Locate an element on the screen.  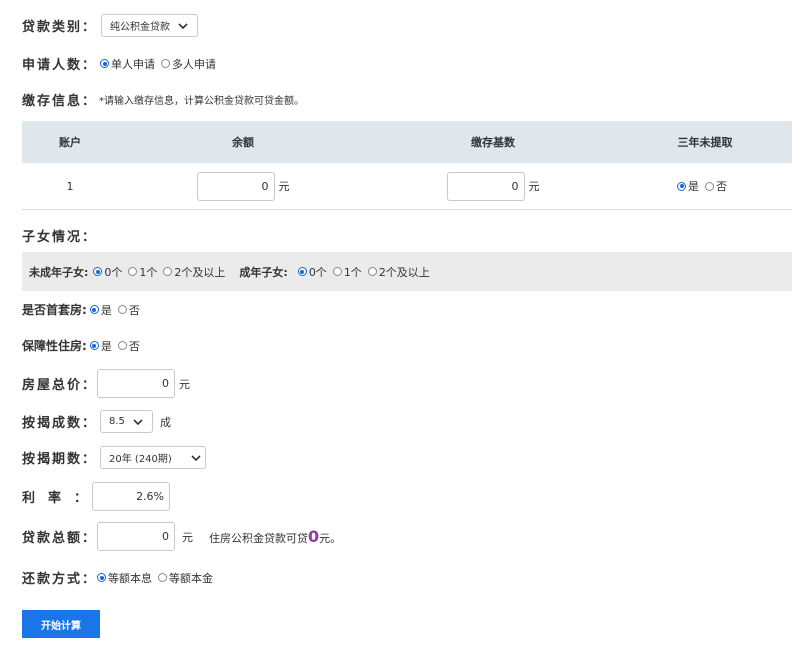
affordable-no-radio: 否 is located at coordinates (128, 346).